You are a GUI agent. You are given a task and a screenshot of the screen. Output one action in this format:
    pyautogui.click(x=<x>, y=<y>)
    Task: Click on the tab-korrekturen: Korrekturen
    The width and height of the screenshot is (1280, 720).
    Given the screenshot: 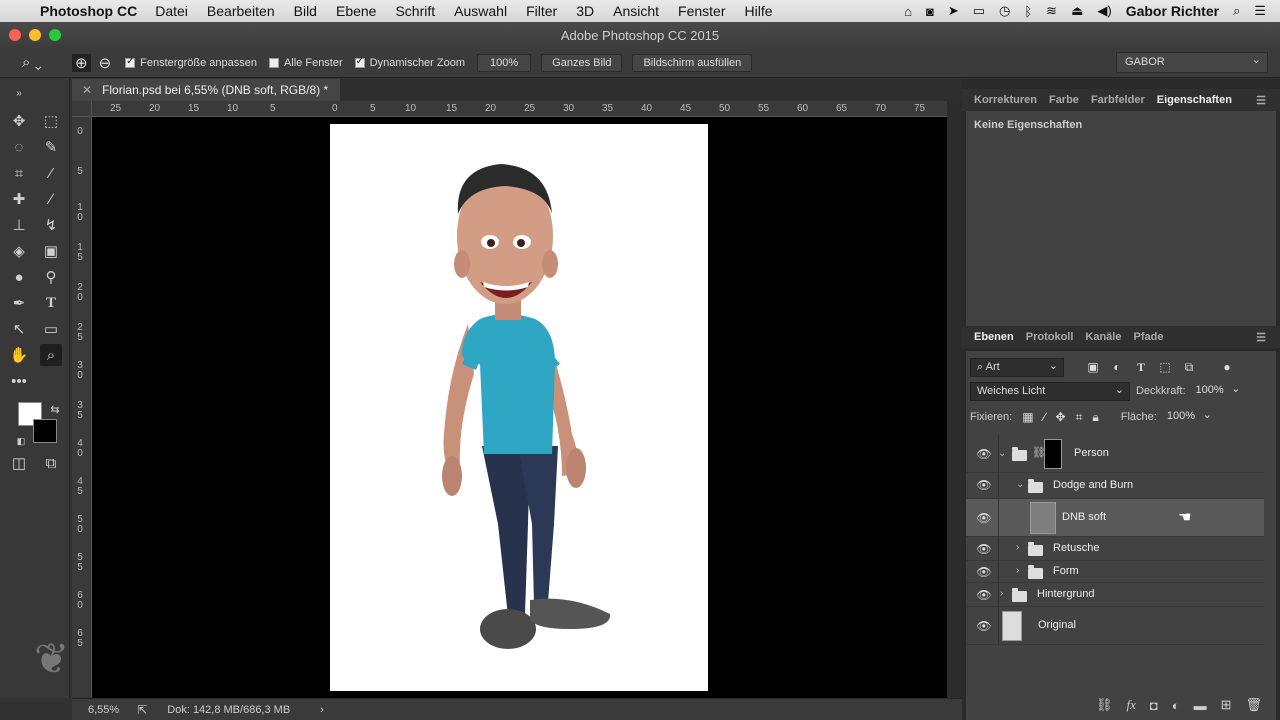 What is the action you would take?
    pyautogui.click(x=1005, y=100)
    